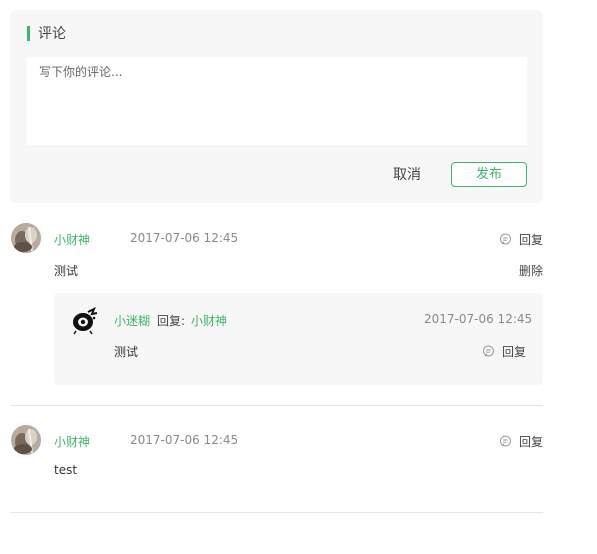  Describe the element at coordinates (132, 320) in the screenshot. I see `reply-username: 小迷糊` at that location.